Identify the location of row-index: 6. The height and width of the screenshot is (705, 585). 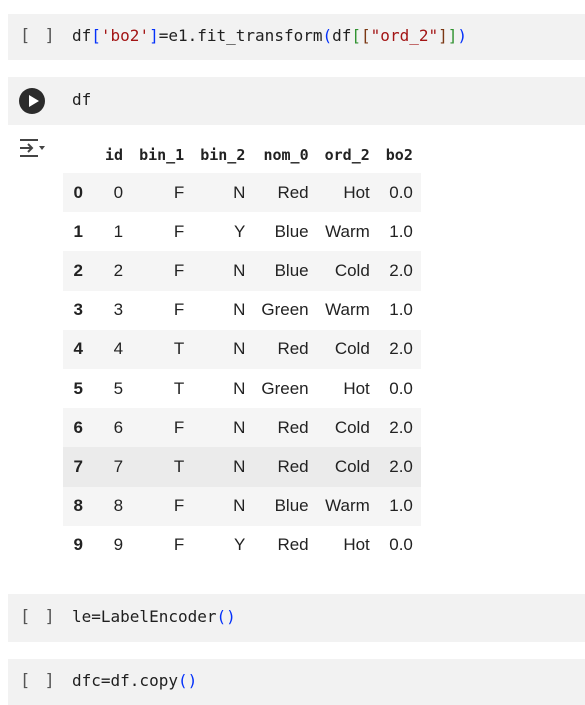
(80, 428).